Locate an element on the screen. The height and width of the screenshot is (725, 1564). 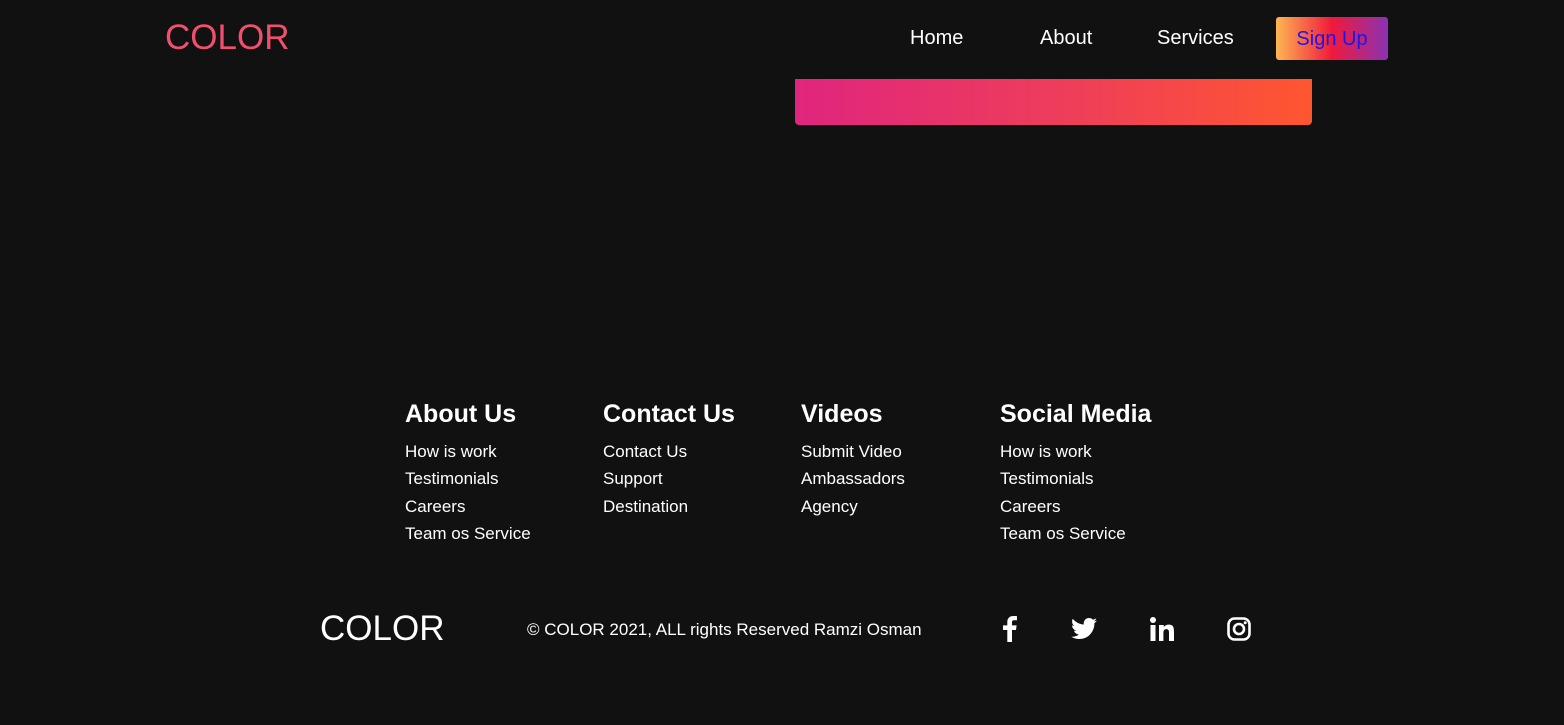
footer-link: Ambassadors is located at coordinates (853, 478).